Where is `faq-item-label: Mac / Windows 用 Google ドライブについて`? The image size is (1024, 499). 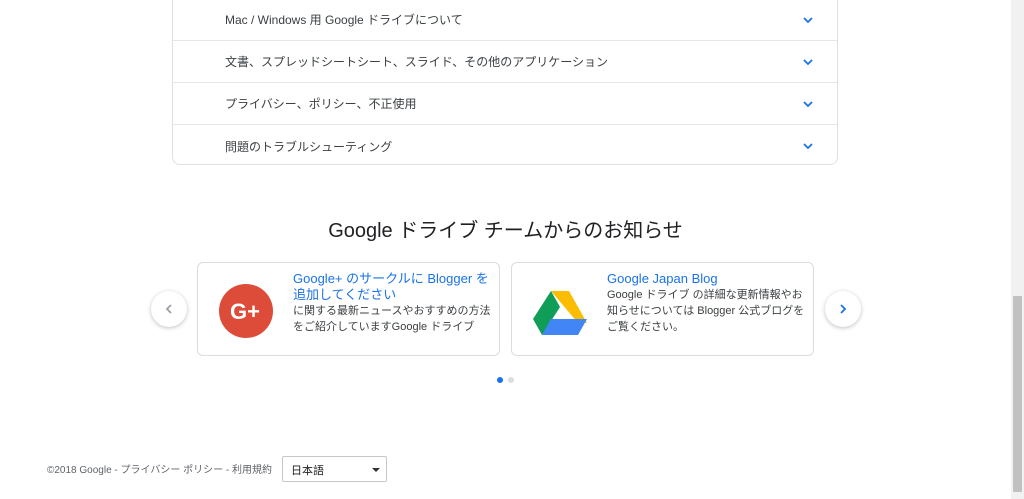 faq-item-label: Mac / Windows 用 Google ドライブについて is located at coordinates (344, 20).